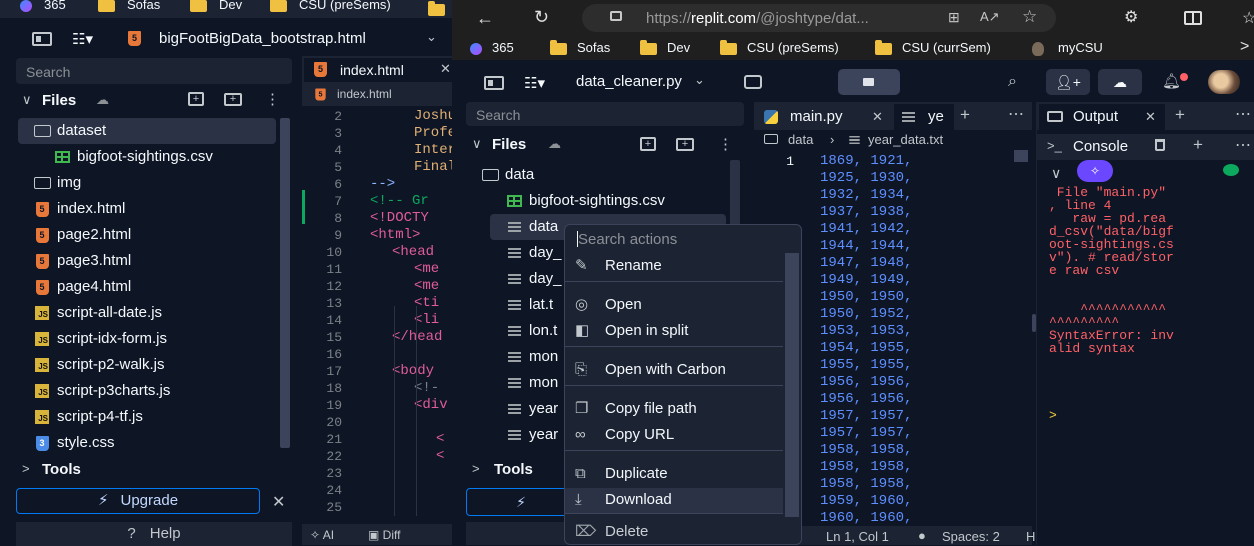 This screenshot has height=546, width=1254. Describe the element at coordinates (608, 305) in the screenshot. I see `menu-item-open: ◎ Open` at that location.